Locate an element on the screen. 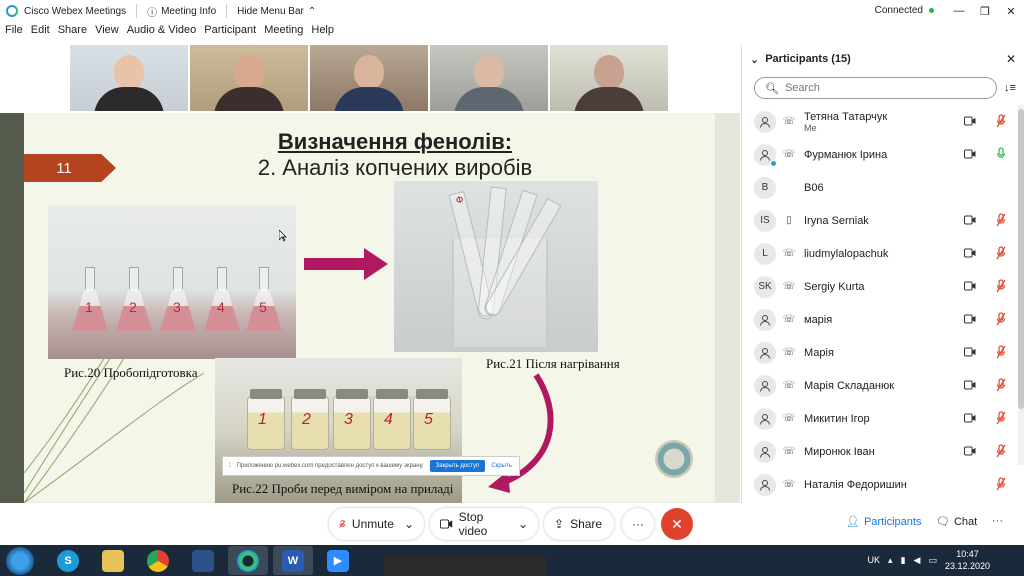  system-tray: UK ▴ ▮ ◀ ▭ 10:47 23.12.2020 is located at coordinates (929, 560).